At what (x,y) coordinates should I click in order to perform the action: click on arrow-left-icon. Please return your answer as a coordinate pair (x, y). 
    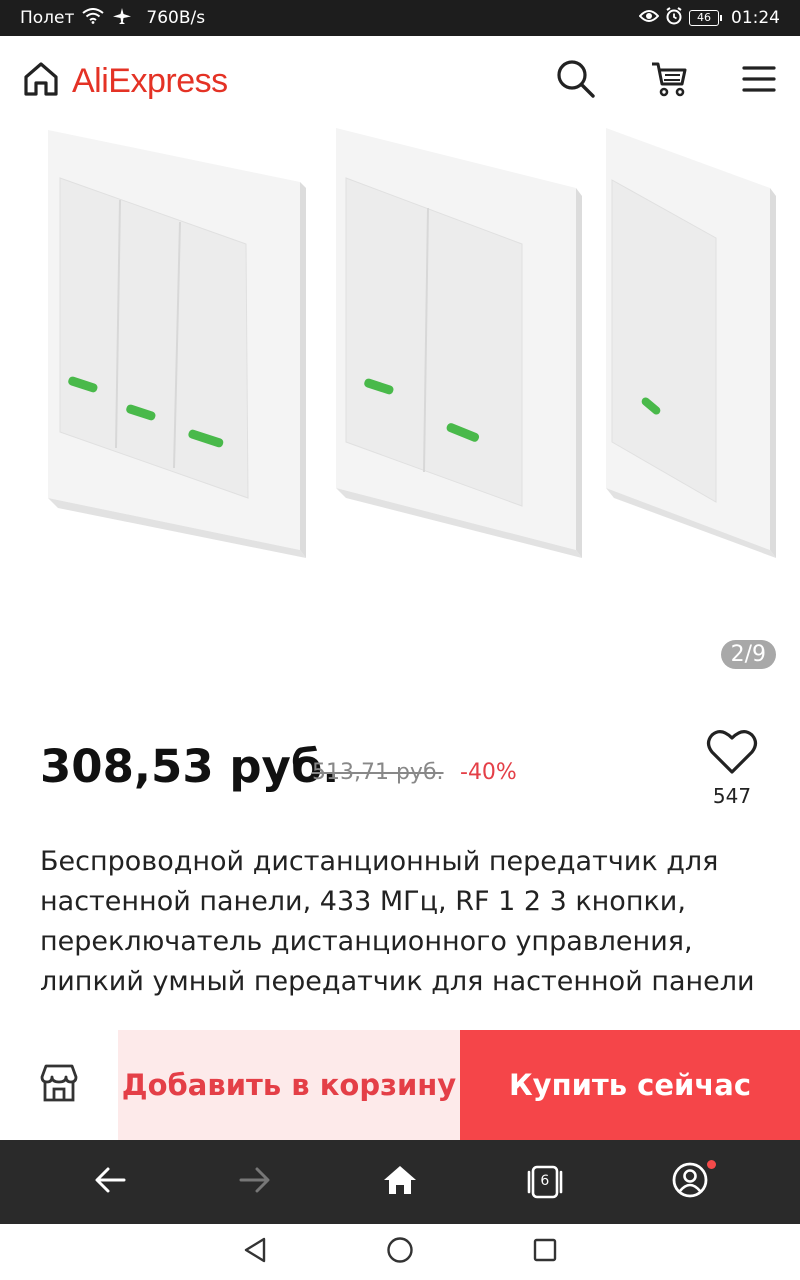
    Looking at the image, I should click on (110, 1182).